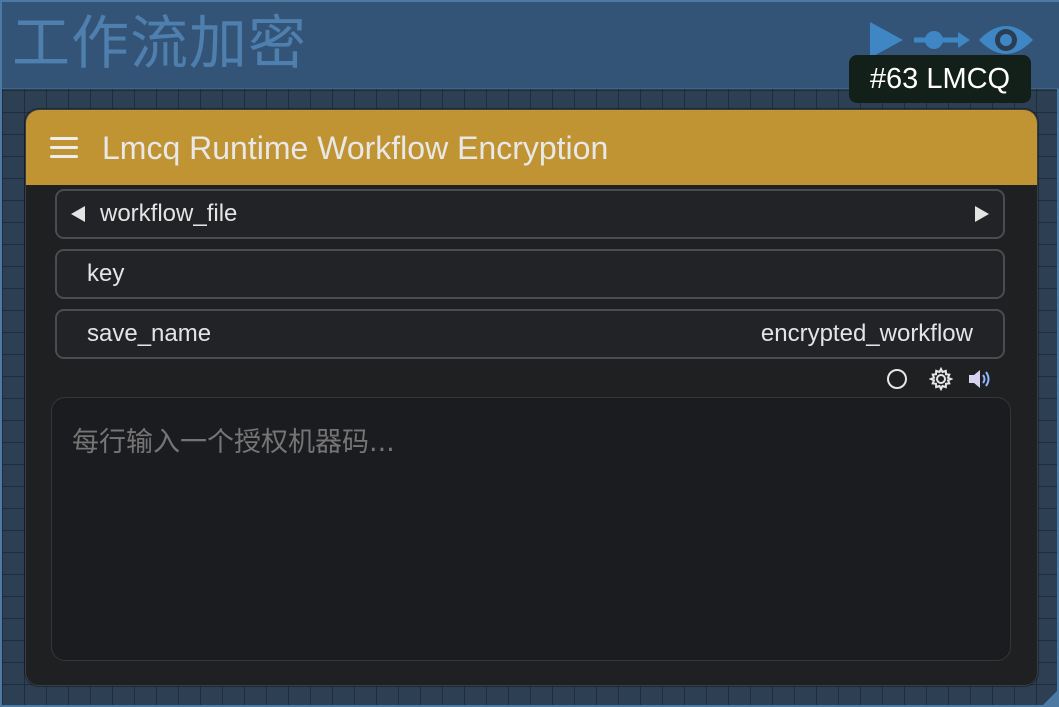 The image size is (1059, 707). Describe the element at coordinates (78, 214) in the screenshot. I see `chevron-left-icon` at that location.